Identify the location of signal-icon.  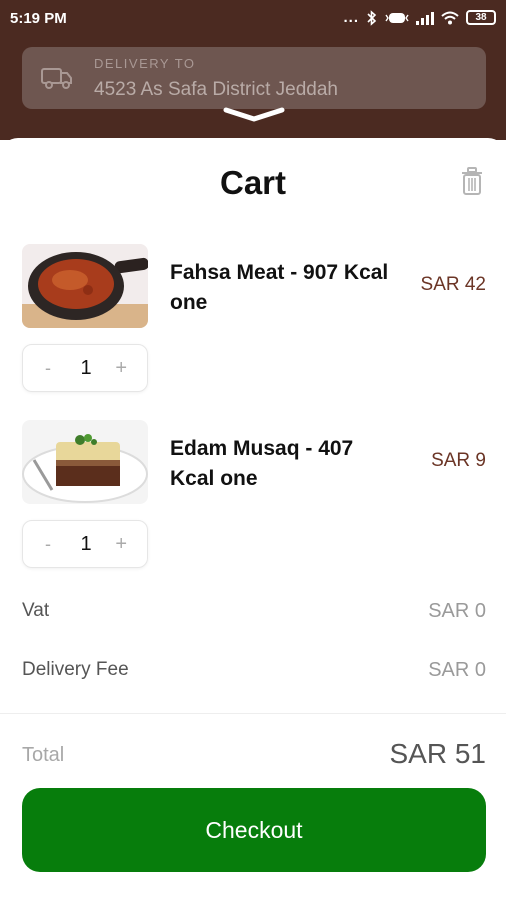
(425, 18).